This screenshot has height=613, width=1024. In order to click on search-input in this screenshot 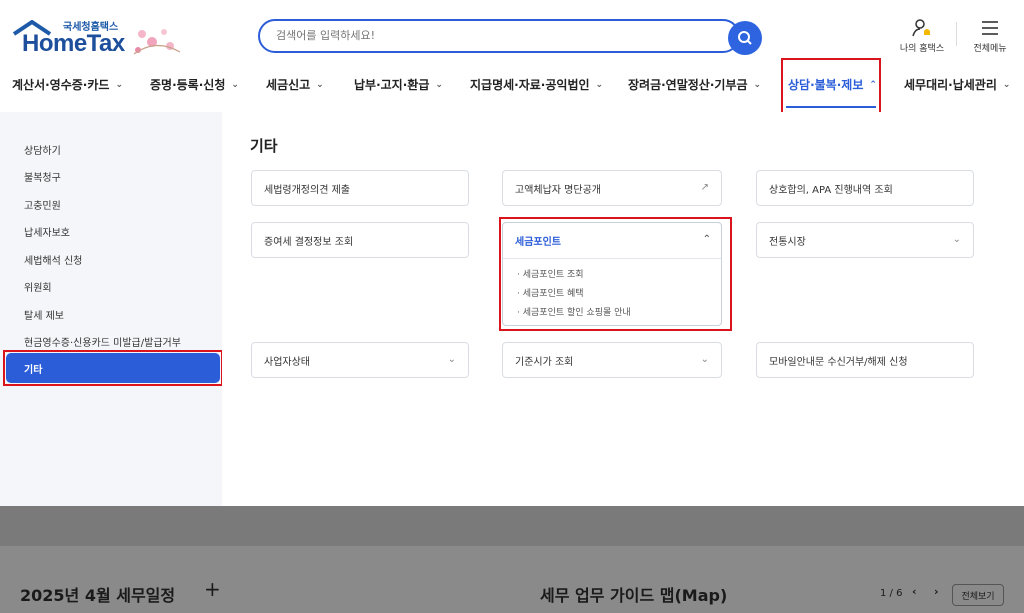, I will do `click(496, 35)`.